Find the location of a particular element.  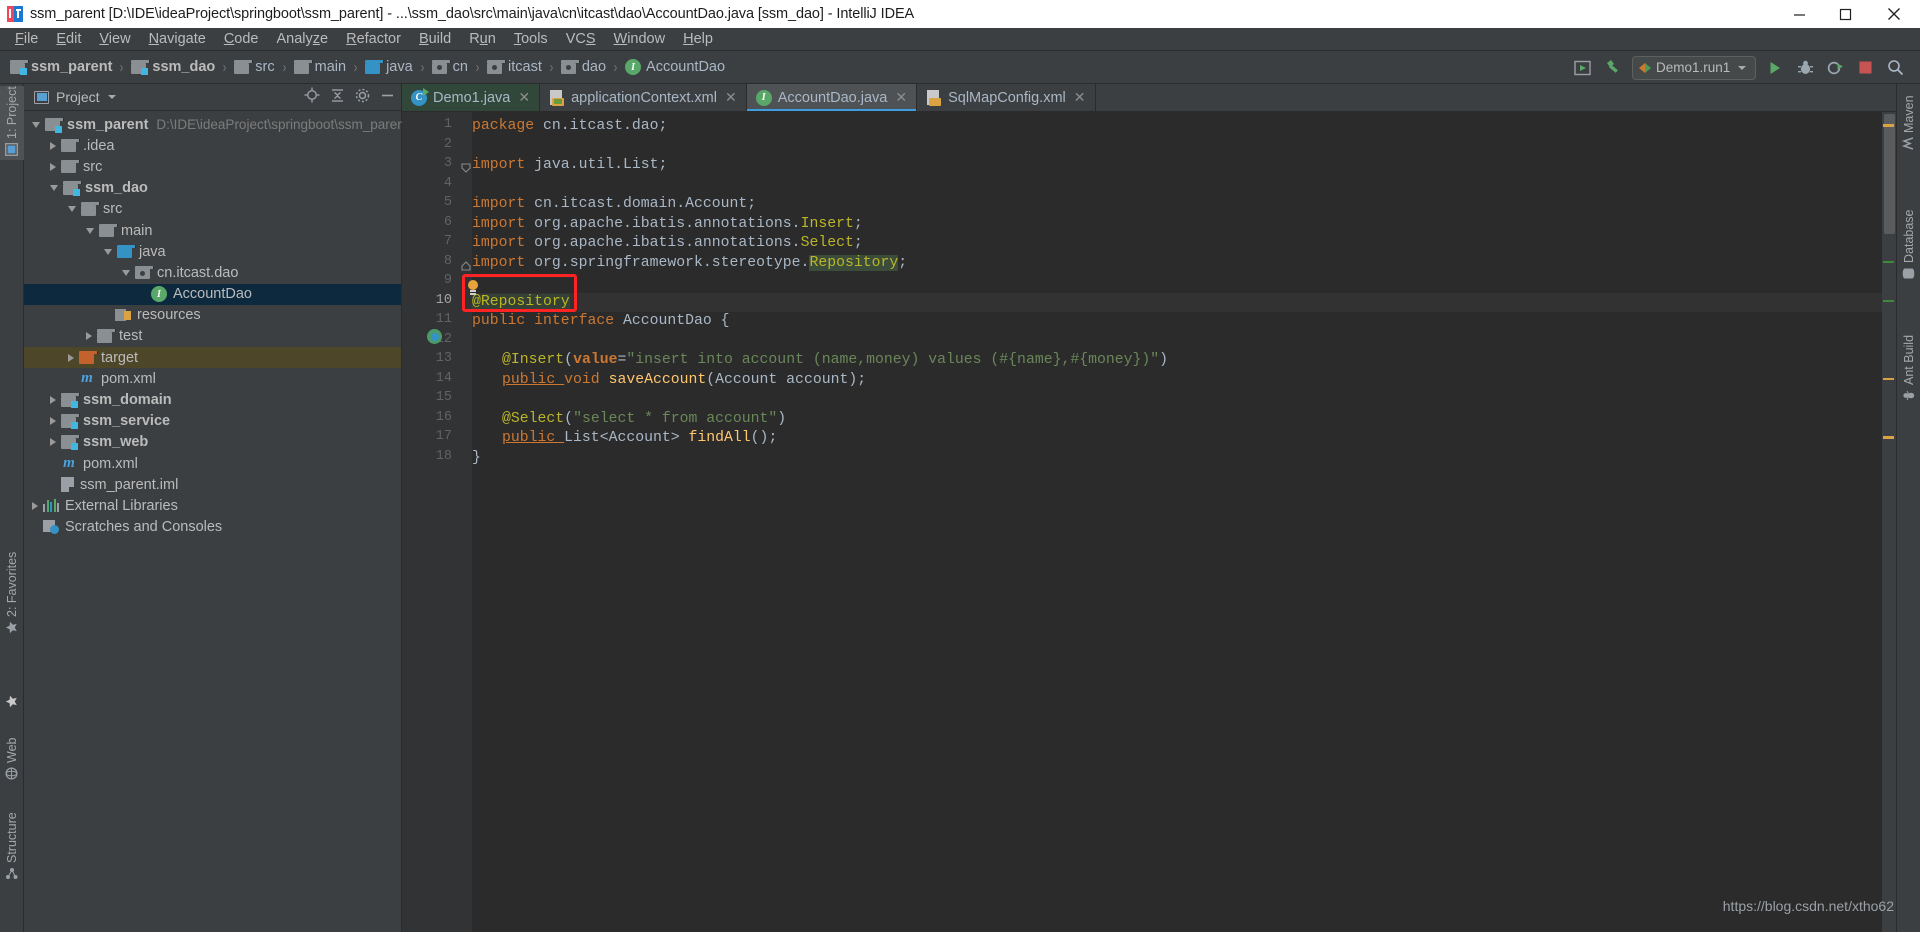

minimize-button is located at coordinates (1799, 14).